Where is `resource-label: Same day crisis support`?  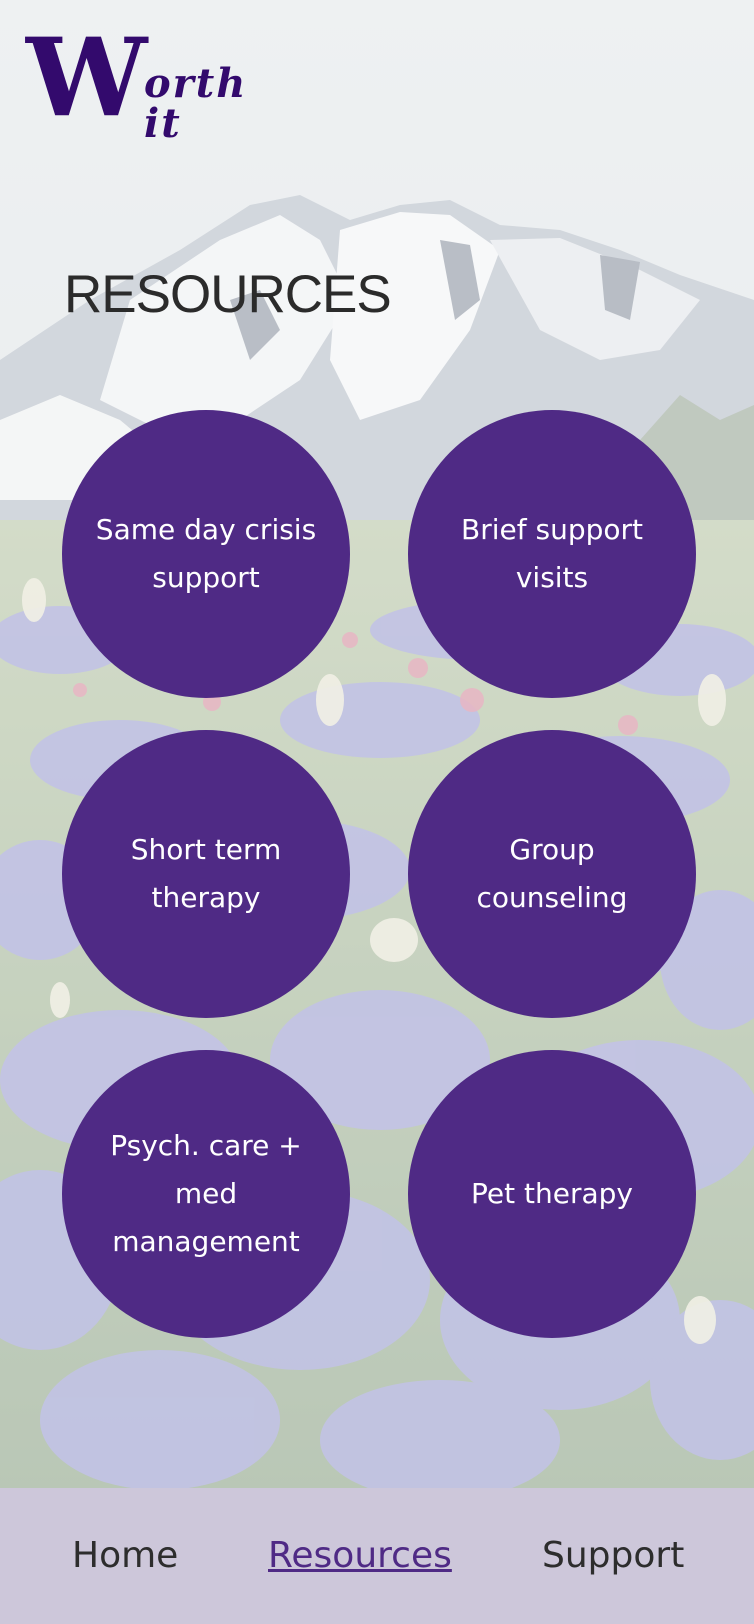
resource-label: Same day crisis support is located at coordinates (206, 553).